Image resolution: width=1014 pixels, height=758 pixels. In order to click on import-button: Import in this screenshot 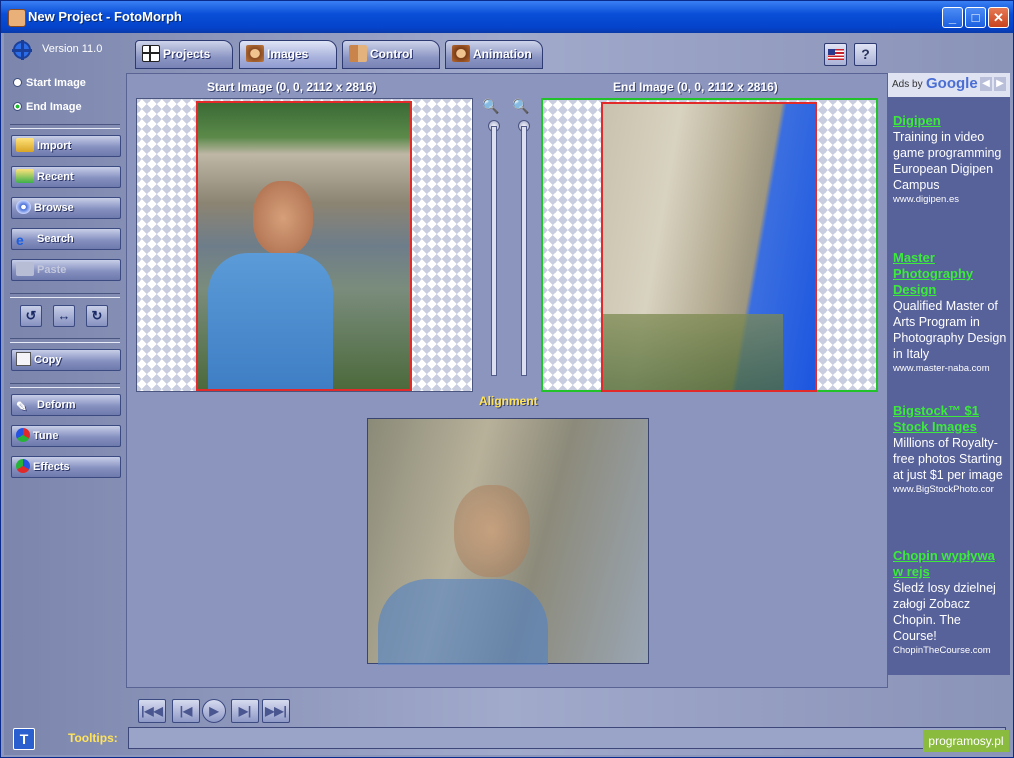, I will do `click(66, 146)`.